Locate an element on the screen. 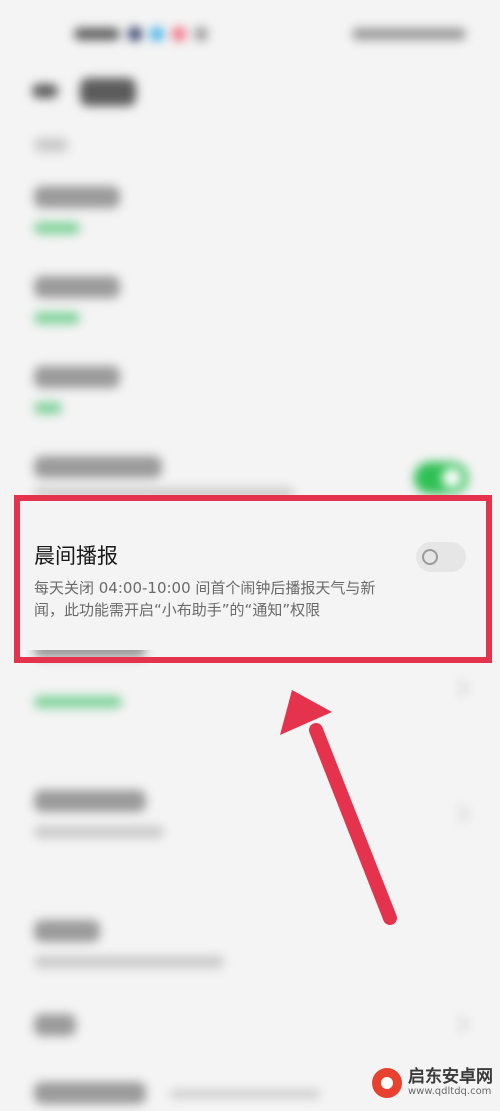  watermark-logo-icon is located at coordinates (387, 1083).